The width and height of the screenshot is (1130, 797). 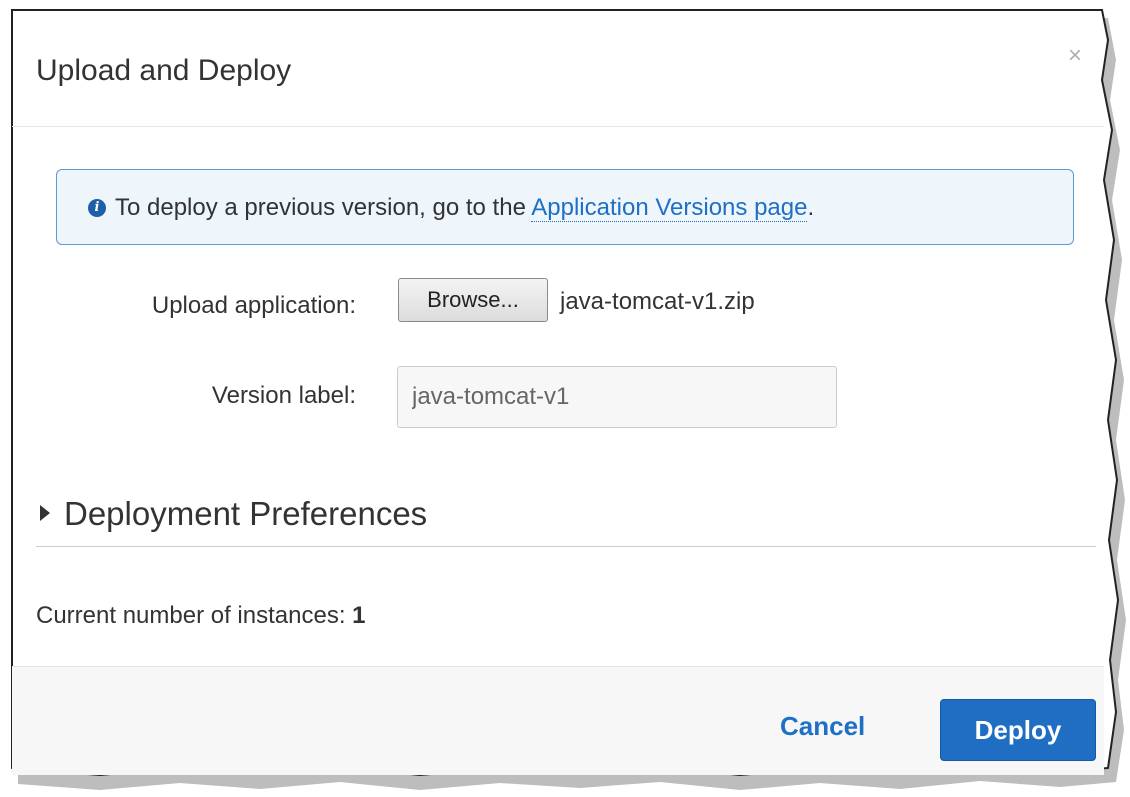 What do you see at coordinates (246, 513) in the screenshot?
I see `deployment-preferences-label: Deployment Preferences` at bounding box center [246, 513].